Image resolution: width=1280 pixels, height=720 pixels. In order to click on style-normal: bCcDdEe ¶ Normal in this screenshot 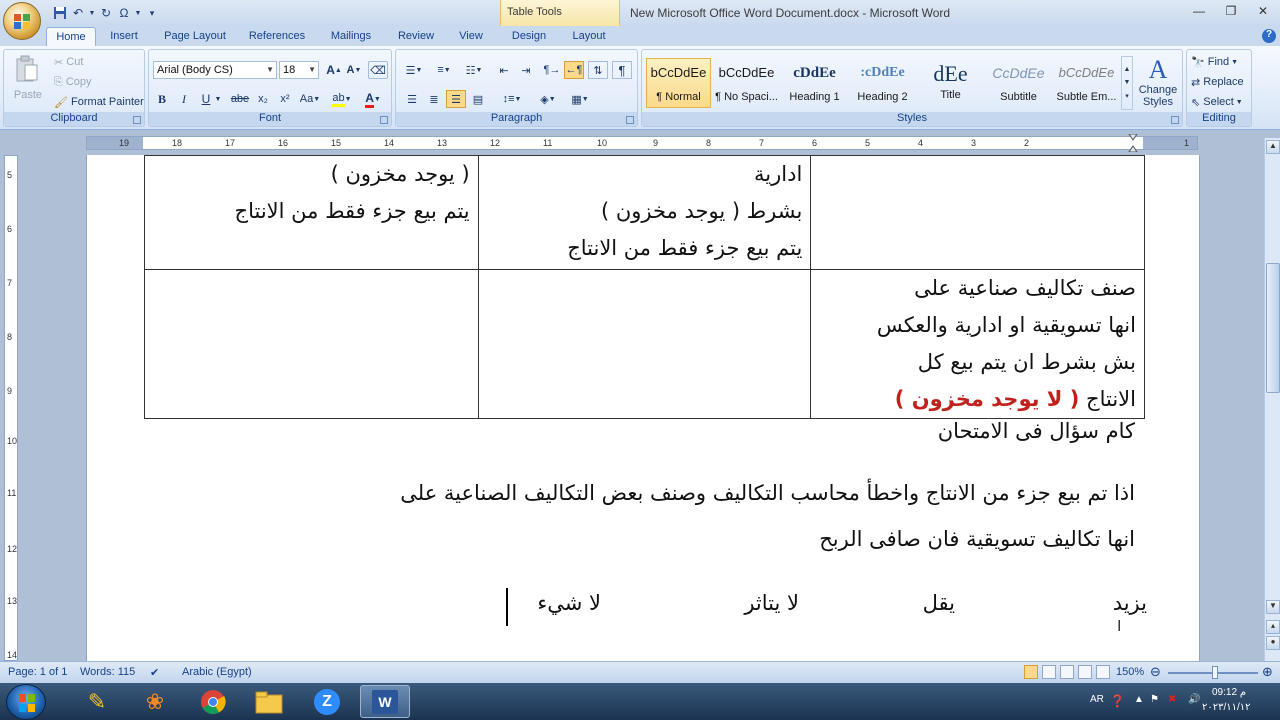, I will do `click(678, 83)`.